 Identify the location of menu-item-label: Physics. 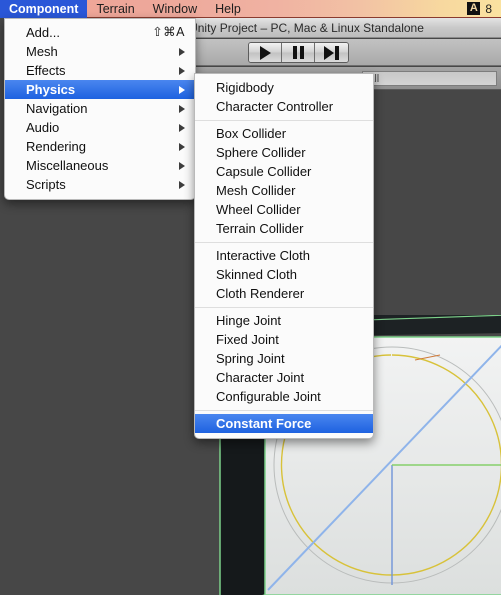
(51, 89).